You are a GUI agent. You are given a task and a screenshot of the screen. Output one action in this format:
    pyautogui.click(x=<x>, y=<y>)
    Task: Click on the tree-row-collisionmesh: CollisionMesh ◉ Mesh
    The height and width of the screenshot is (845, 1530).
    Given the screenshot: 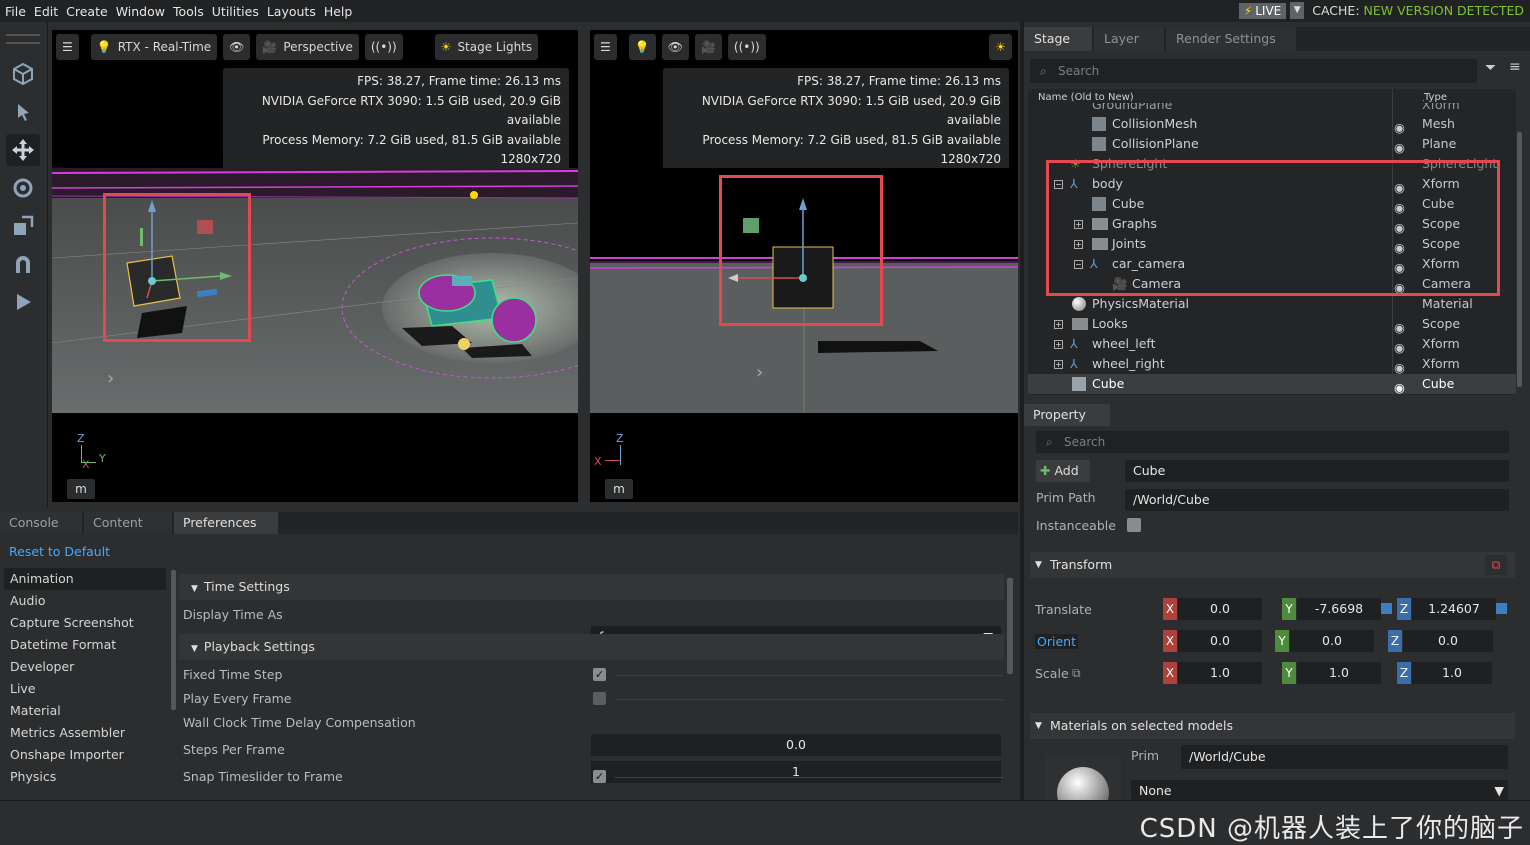 What is the action you would take?
    pyautogui.click(x=1272, y=124)
    